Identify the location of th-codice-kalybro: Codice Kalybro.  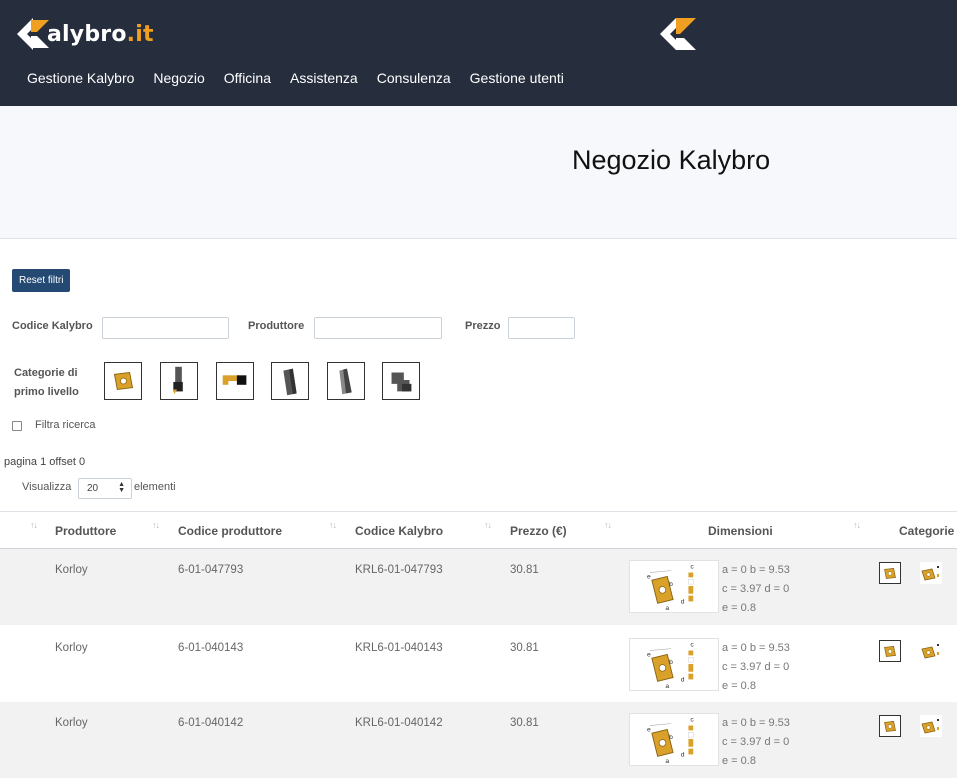
(399, 531).